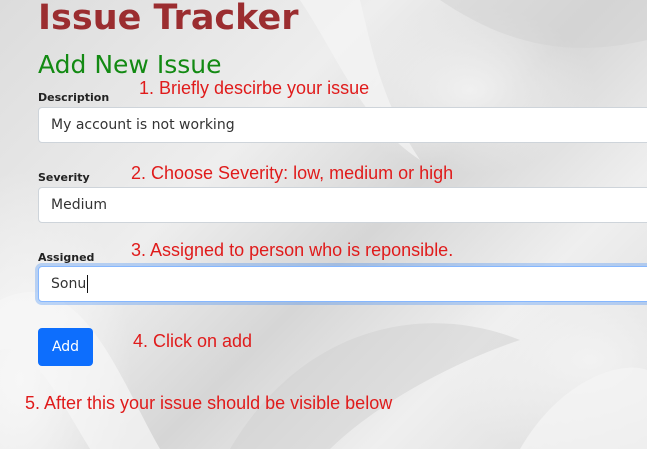 The width and height of the screenshot is (647, 449). What do you see at coordinates (292, 250) in the screenshot?
I see `annotation-step-3: 3. Assigned to person who is reponsible.` at bounding box center [292, 250].